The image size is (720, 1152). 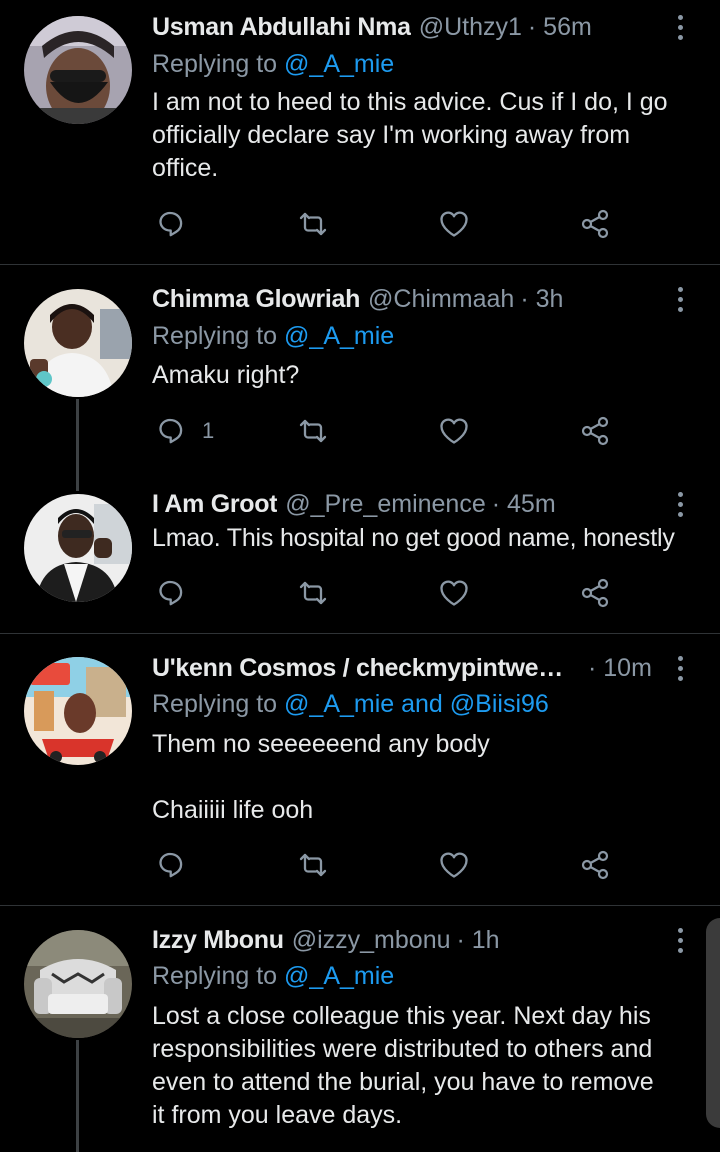 I want to click on display-name: Izzy Mbonu, so click(x=218, y=940).